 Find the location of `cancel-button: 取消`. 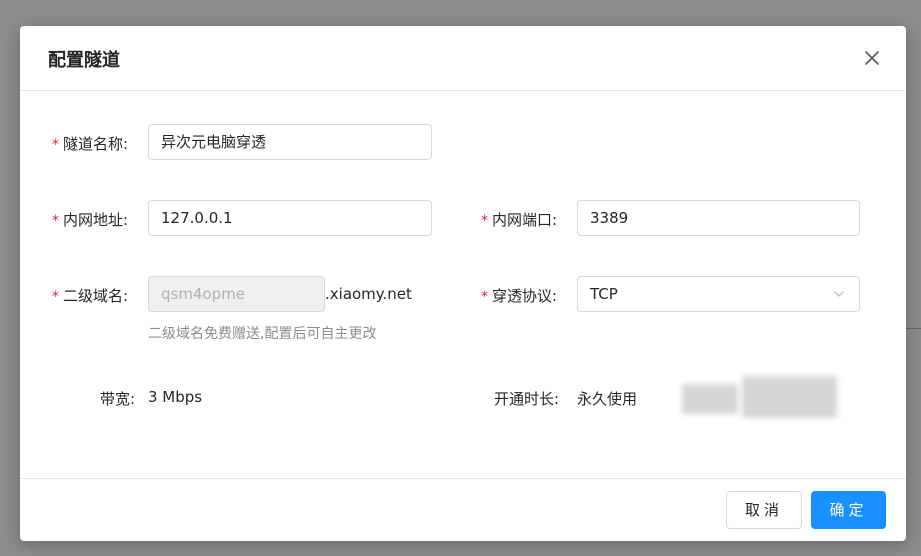

cancel-button: 取消 is located at coordinates (764, 510).